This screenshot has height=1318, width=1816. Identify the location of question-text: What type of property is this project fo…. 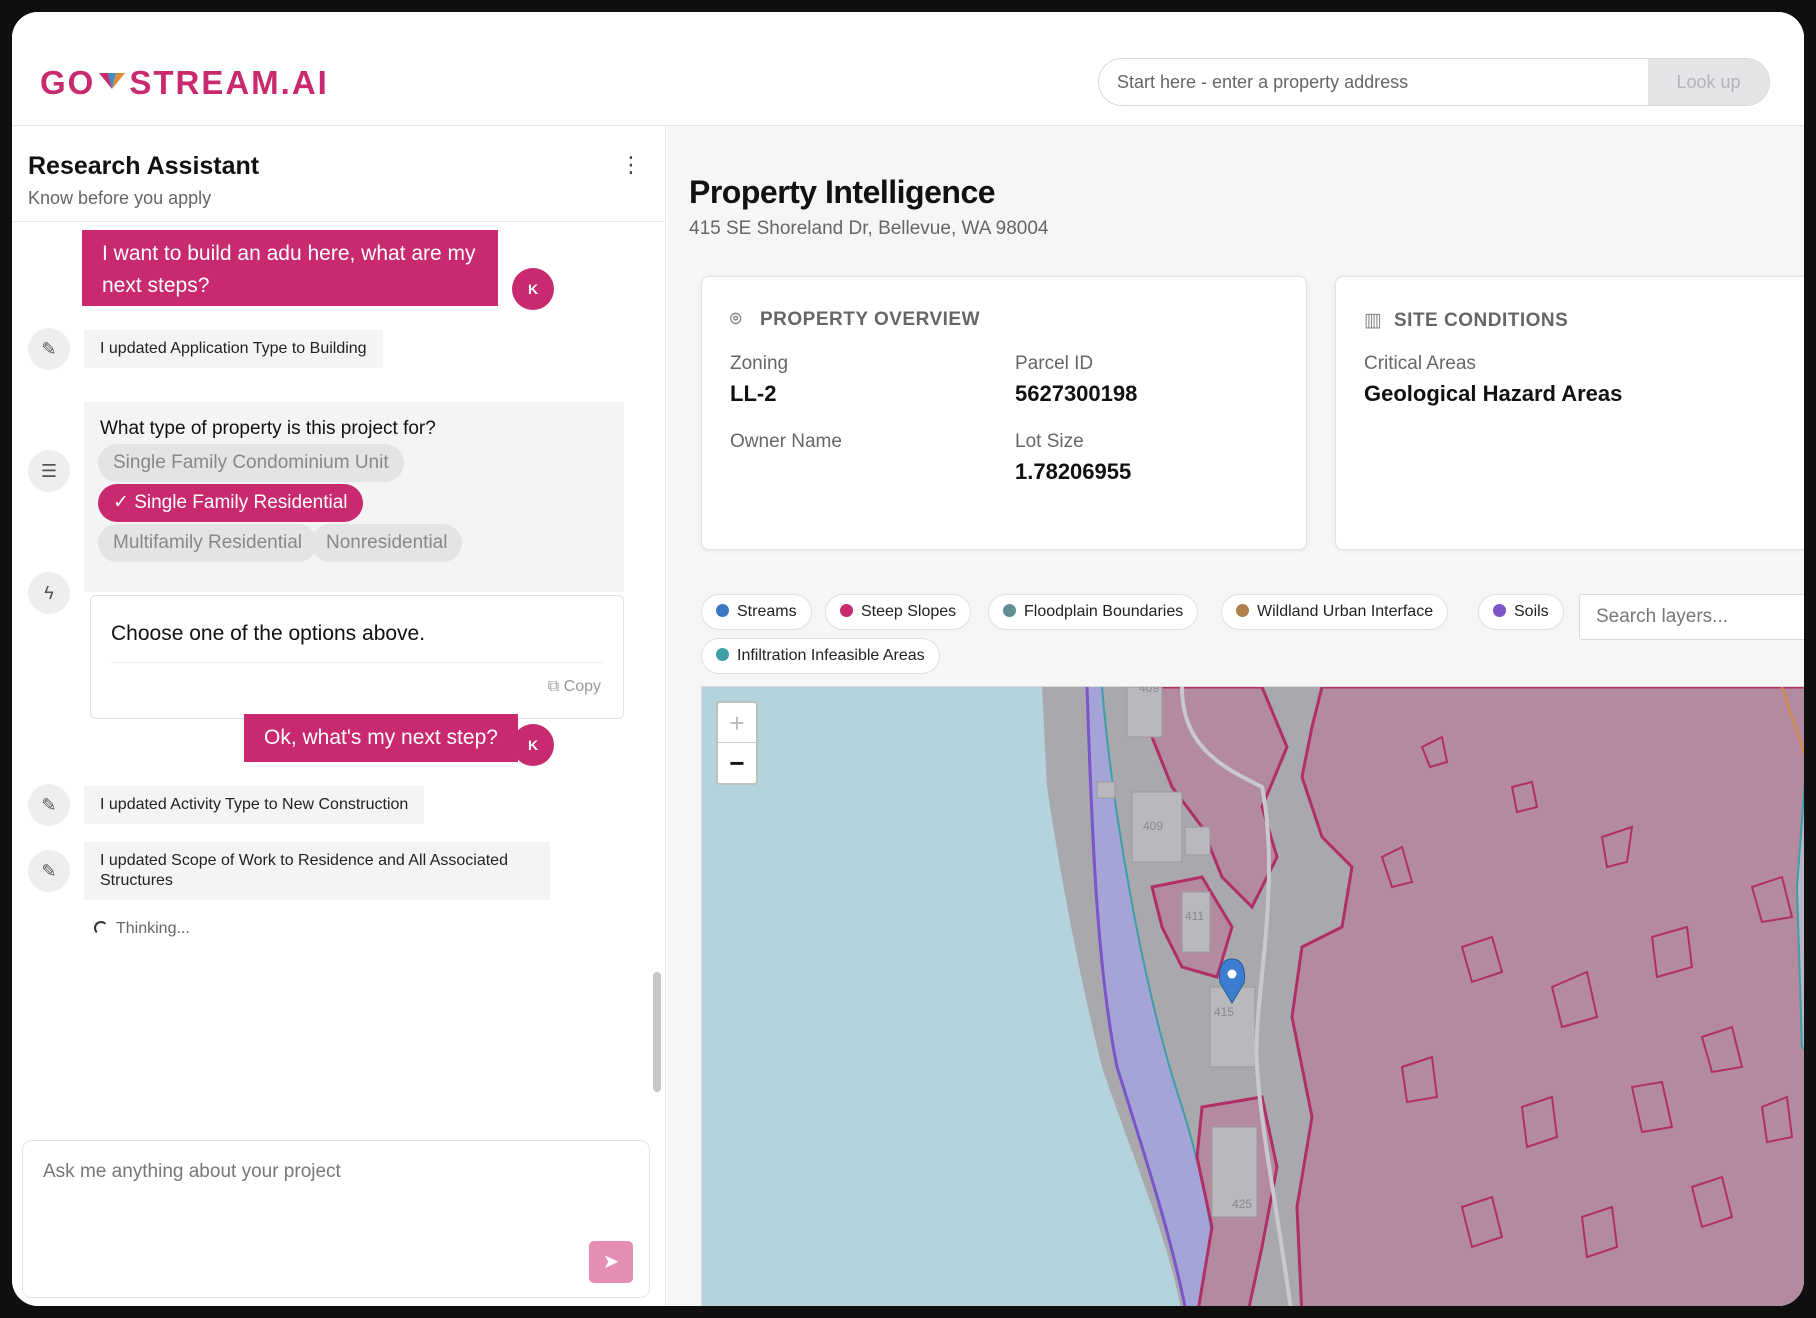
(268, 428).